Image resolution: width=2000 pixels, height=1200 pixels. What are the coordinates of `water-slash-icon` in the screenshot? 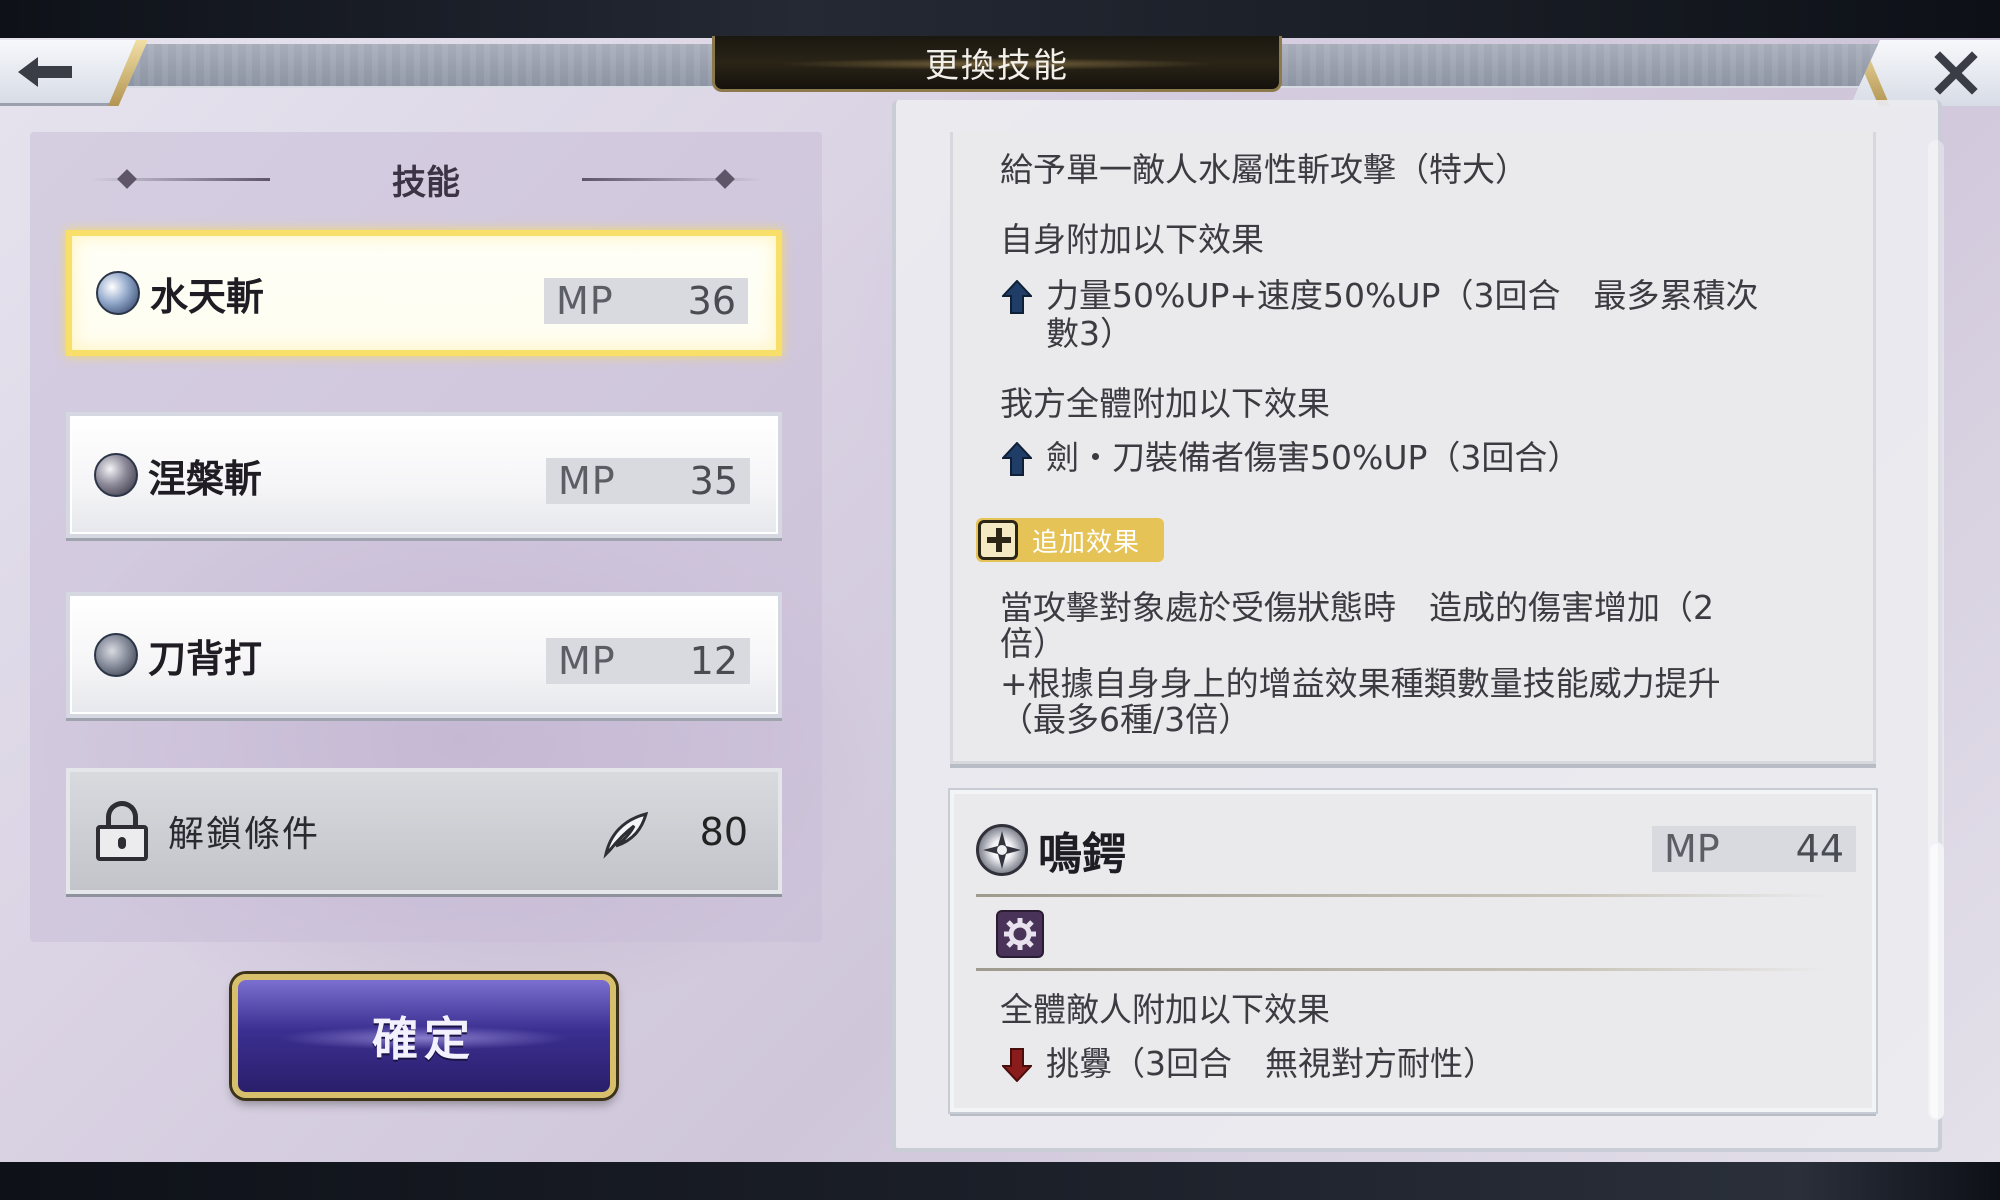 It's located at (118, 293).